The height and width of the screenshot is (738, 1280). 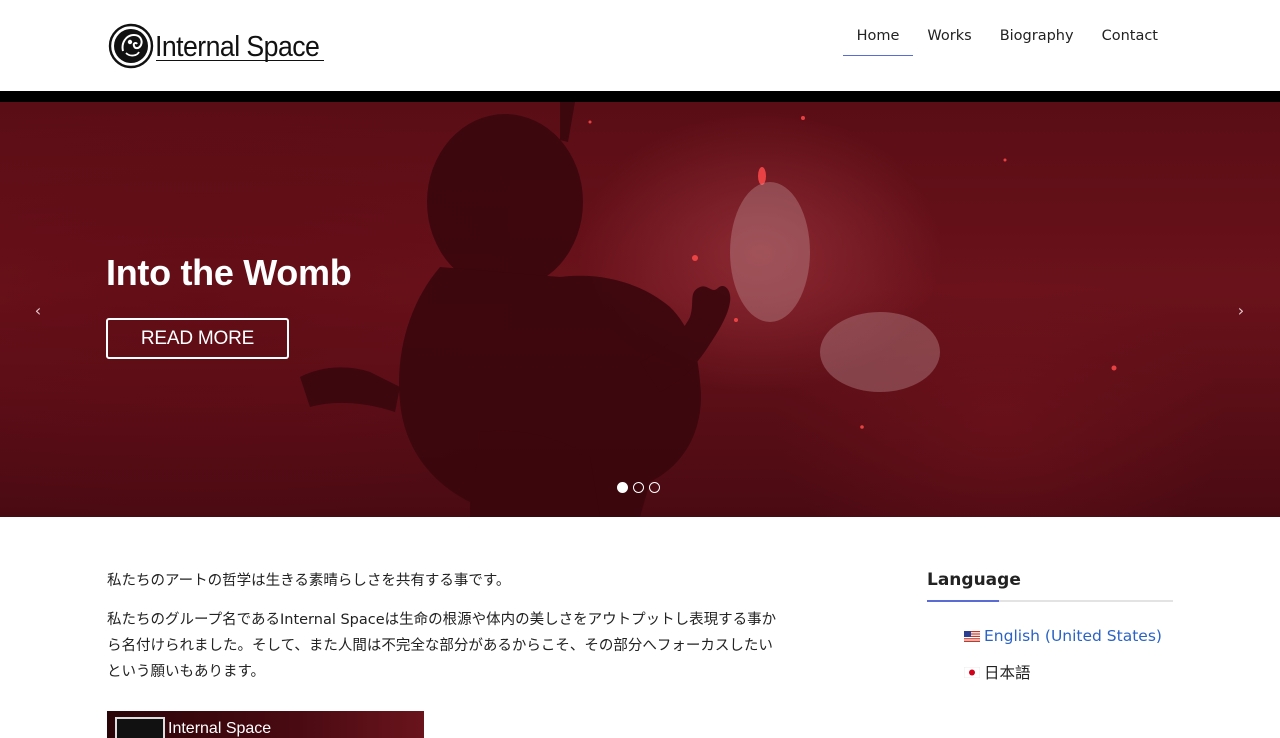 I want to click on language-link-english: English (United States), so click(x=1073, y=636).